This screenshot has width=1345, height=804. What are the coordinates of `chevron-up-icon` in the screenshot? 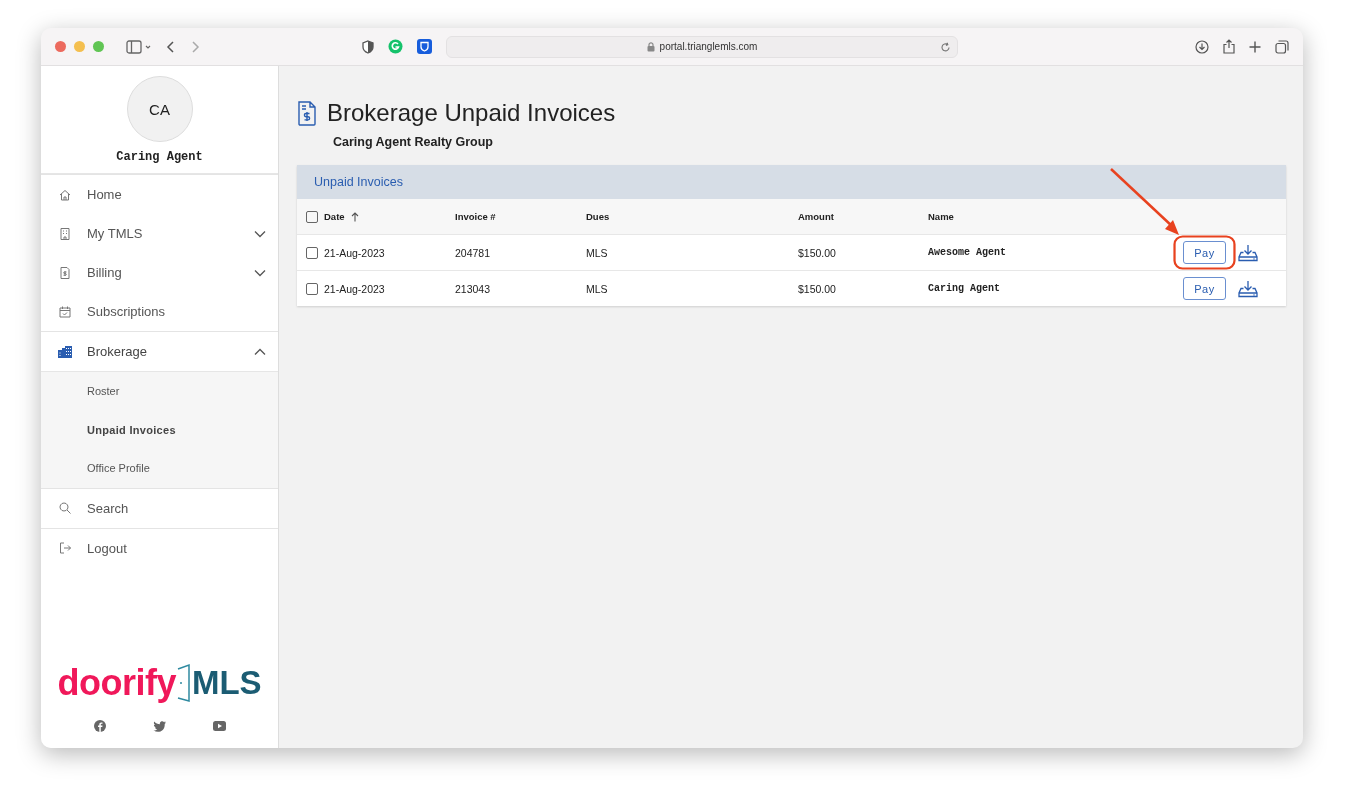 It's located at (260, 351).